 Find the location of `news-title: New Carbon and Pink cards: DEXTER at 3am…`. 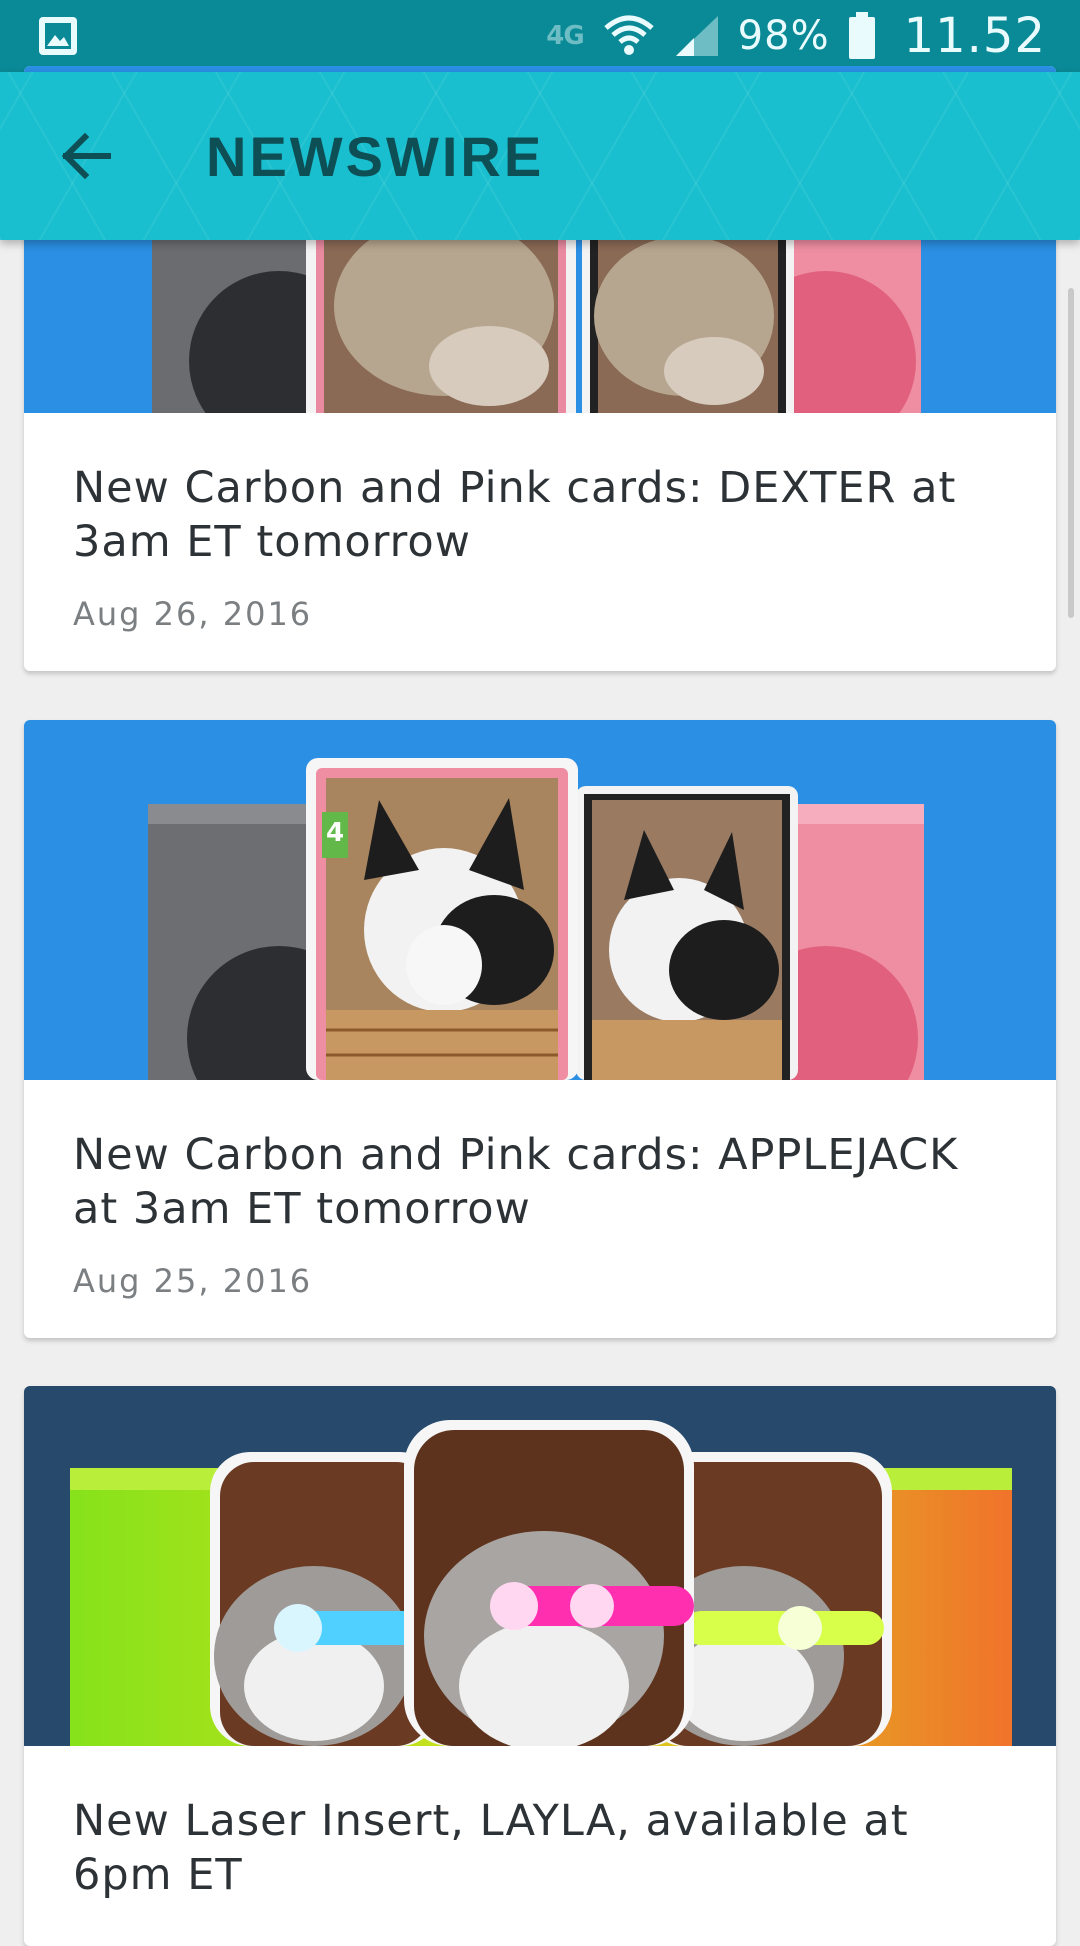

news-title: New Carbon and Pink cards: DEXTER at 3am… is located at coordinates (515, 515).